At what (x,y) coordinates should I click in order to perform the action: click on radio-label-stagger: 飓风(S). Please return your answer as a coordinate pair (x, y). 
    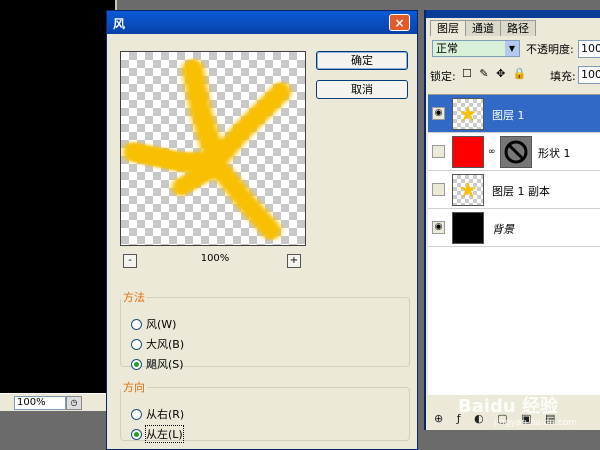
    Looking at the image, I should click on (165, 364).